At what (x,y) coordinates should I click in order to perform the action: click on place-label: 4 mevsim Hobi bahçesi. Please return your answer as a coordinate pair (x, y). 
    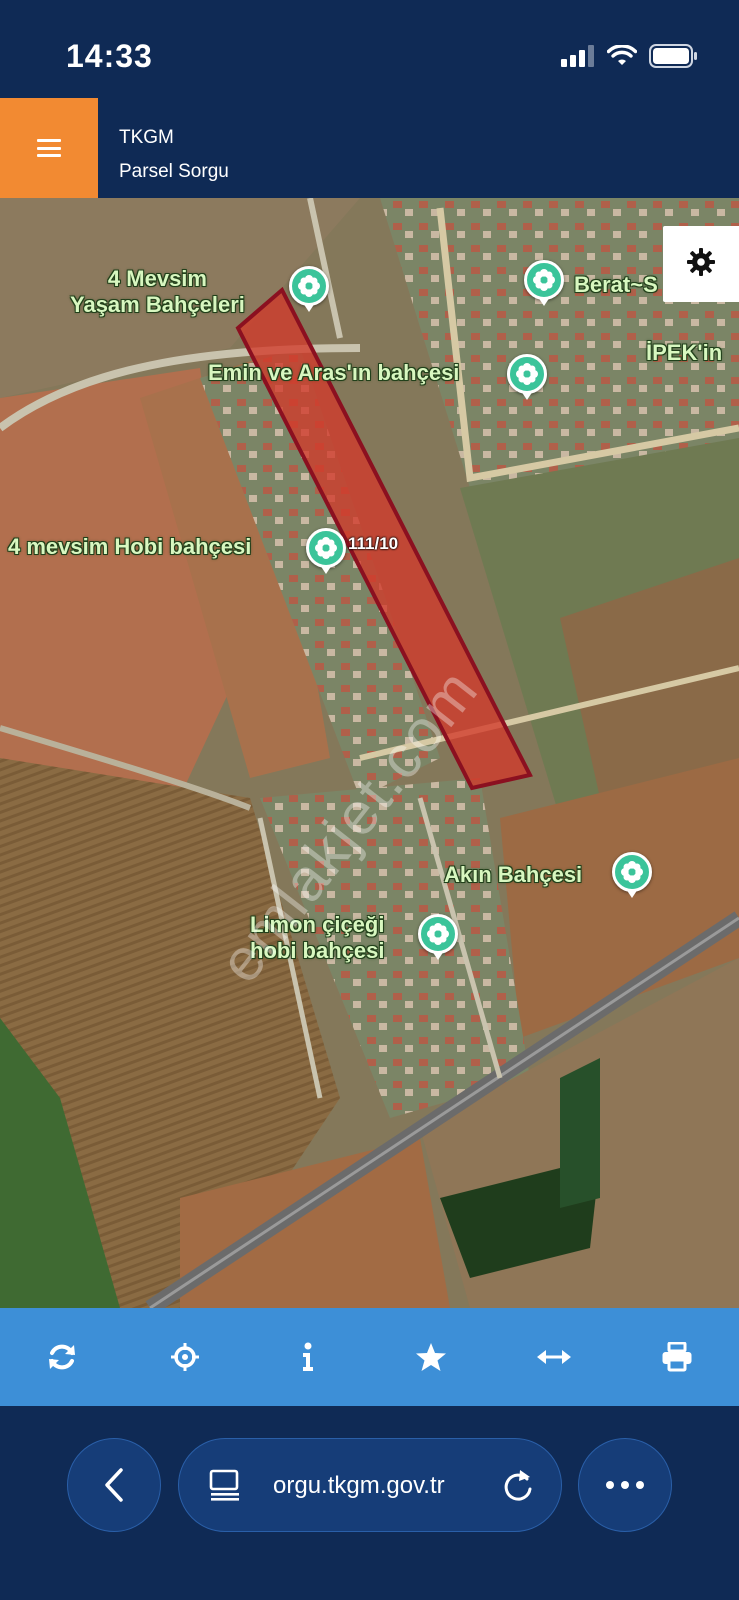
    Looking at the image, I should click on (130, 546).